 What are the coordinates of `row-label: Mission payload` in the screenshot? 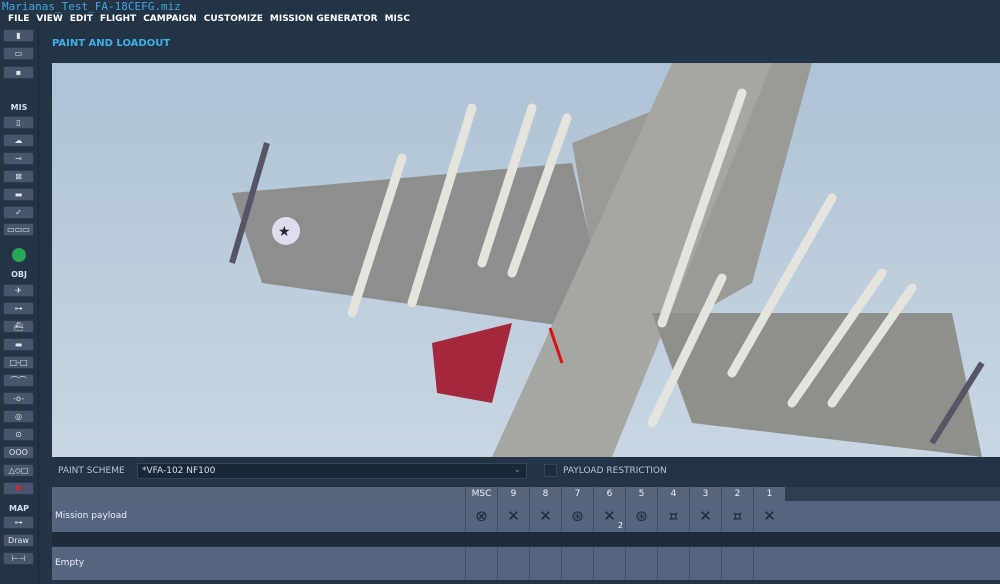 It's located at (91, 516).